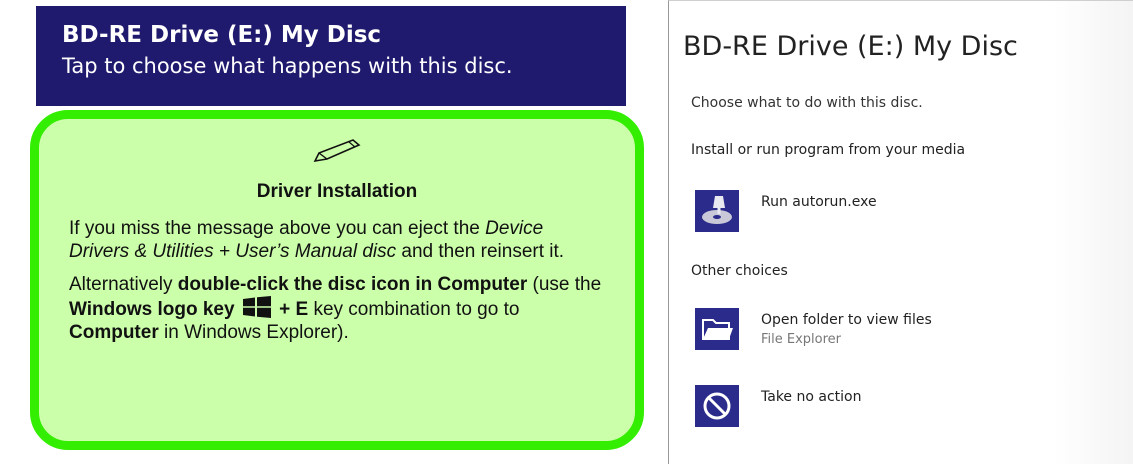 Image resolution: width=1133 pixels, height=464 pixels. Describe the element at coordinates (717, 329) in the screenshot. I see `folder-icon` at that location.